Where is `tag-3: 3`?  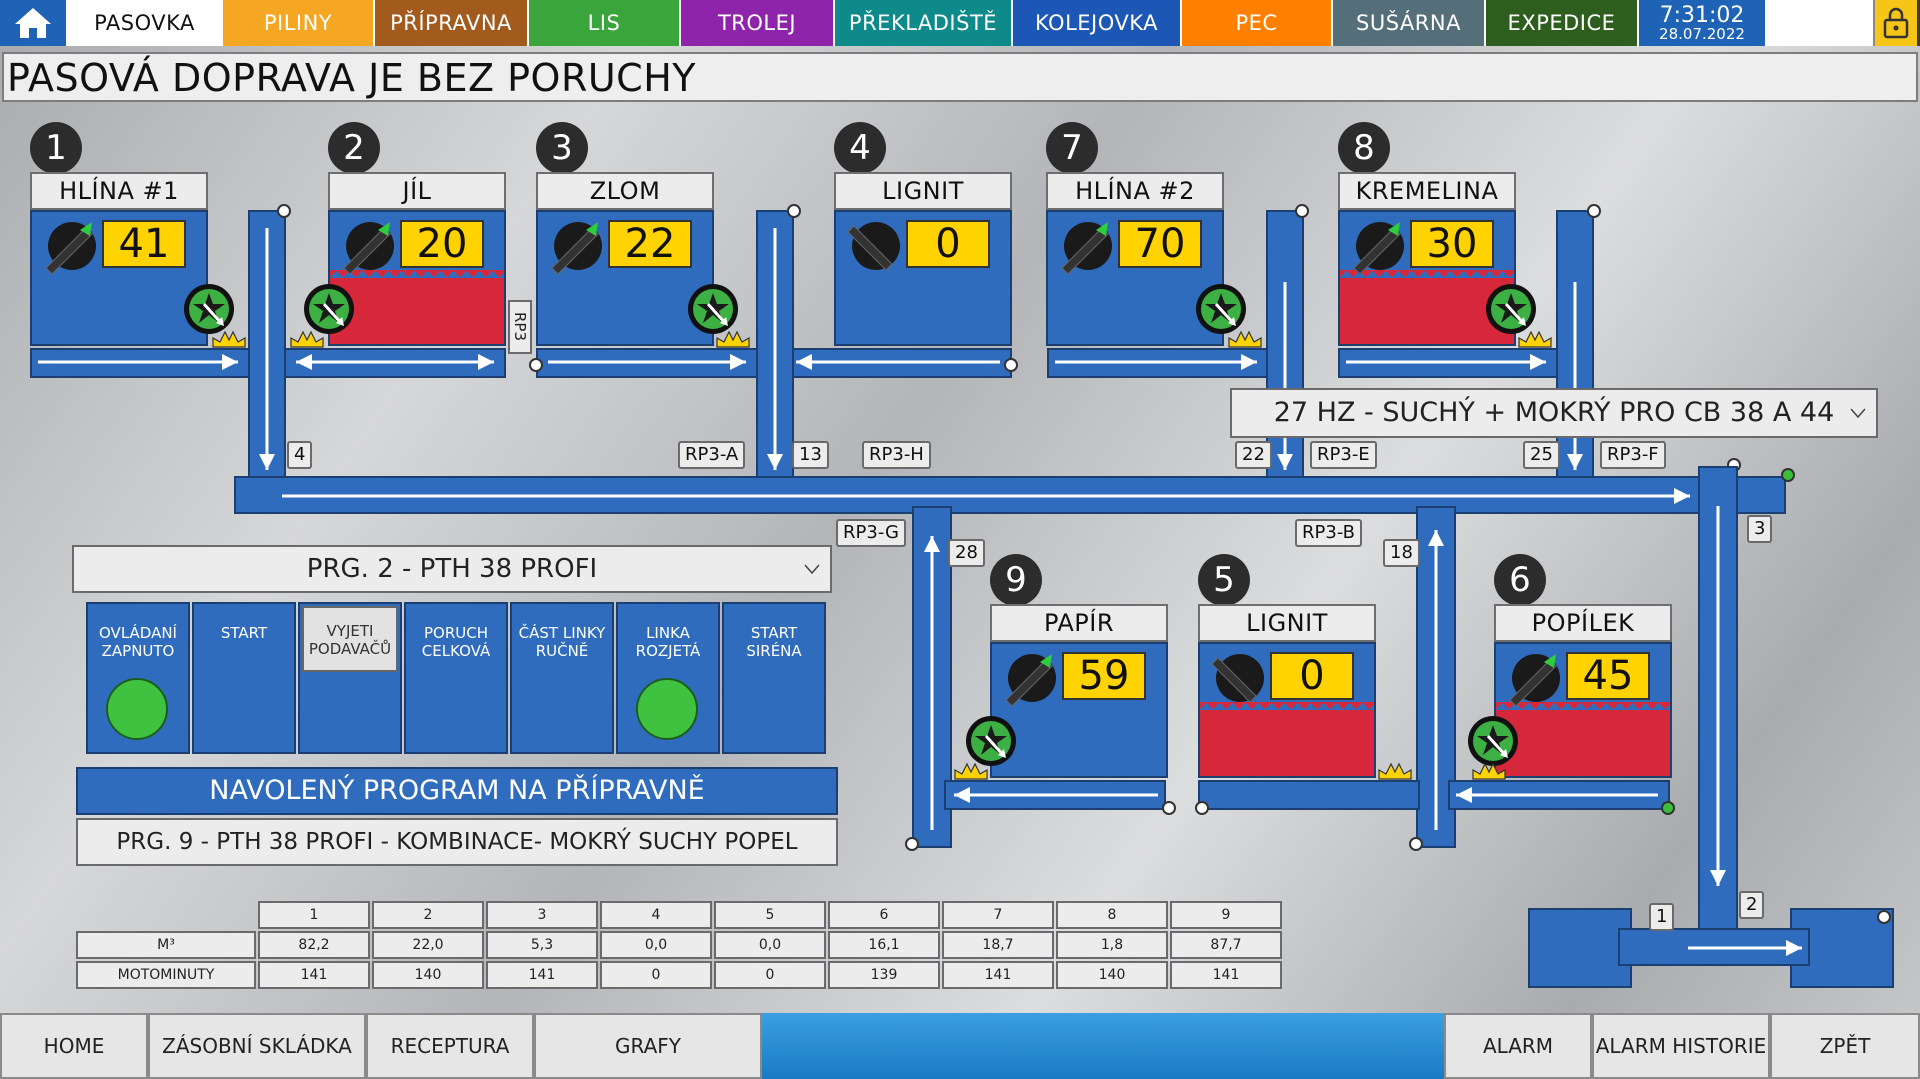
tag-3: 3 is located at coordinates (1760, 529).